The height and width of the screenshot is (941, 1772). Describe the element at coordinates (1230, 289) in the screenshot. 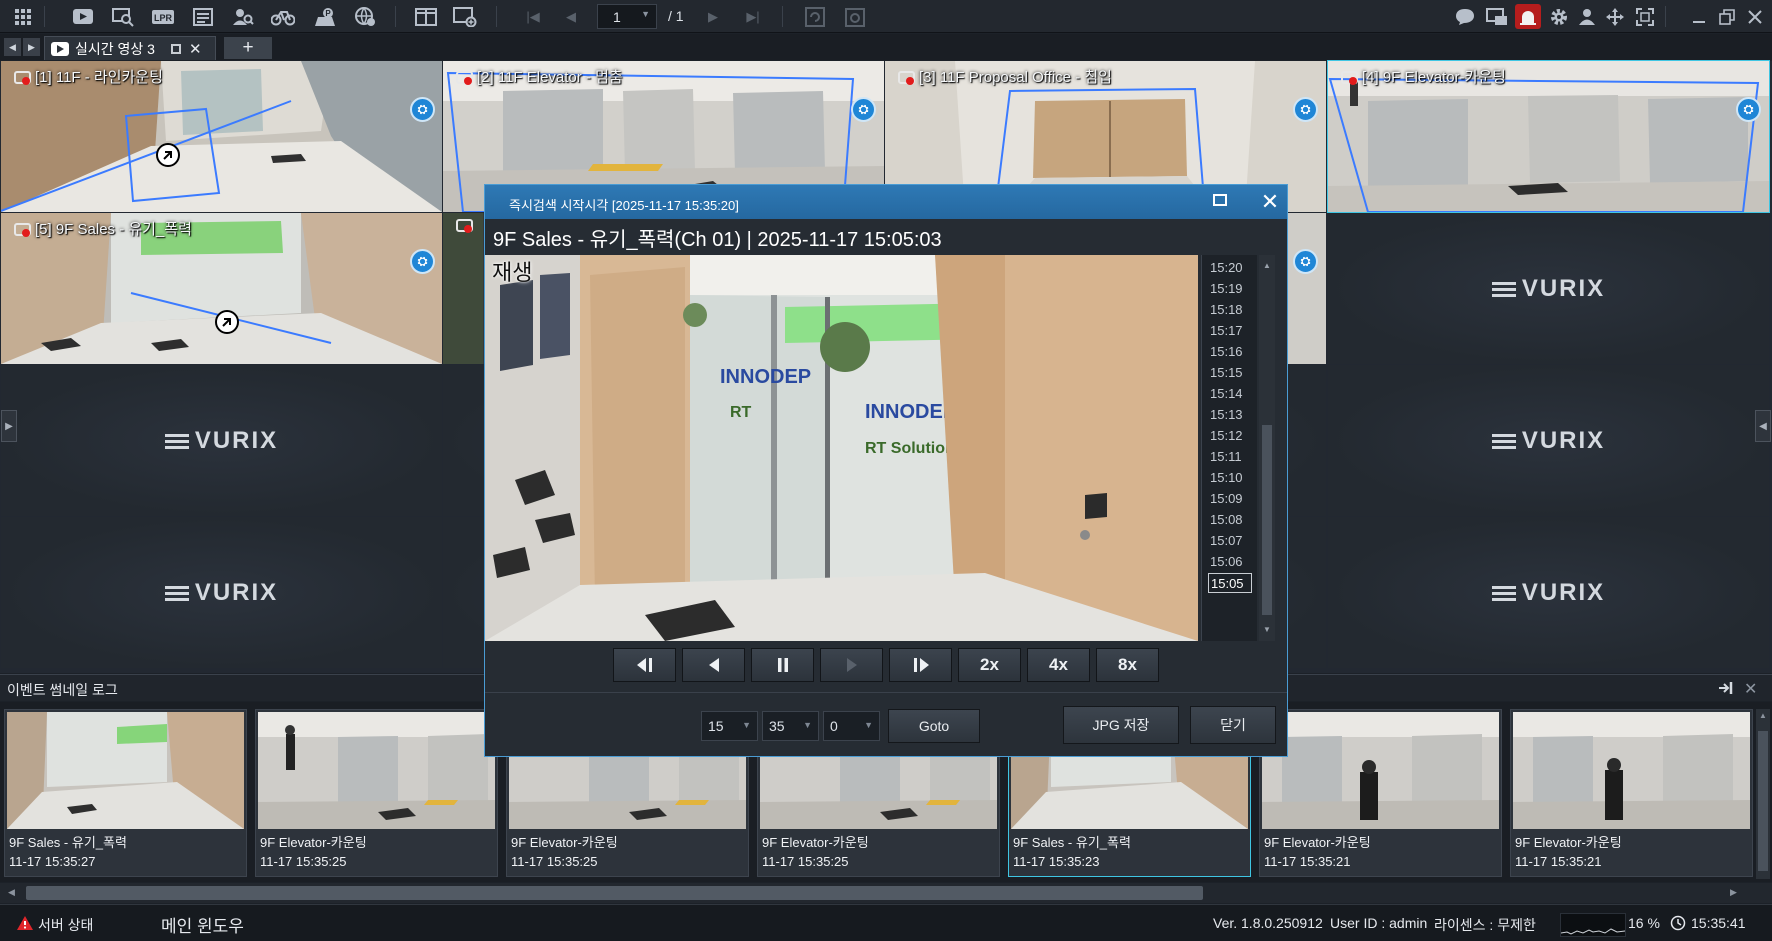

I see `time-list-item: 15:19` at that location.